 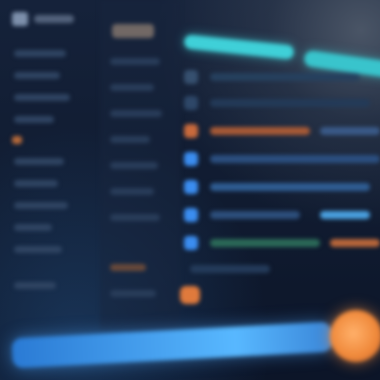 What do you see at coordinates (239, 47) in the screenshot?
I see `tab-highlight-primary` at bounding box center [239, 47].